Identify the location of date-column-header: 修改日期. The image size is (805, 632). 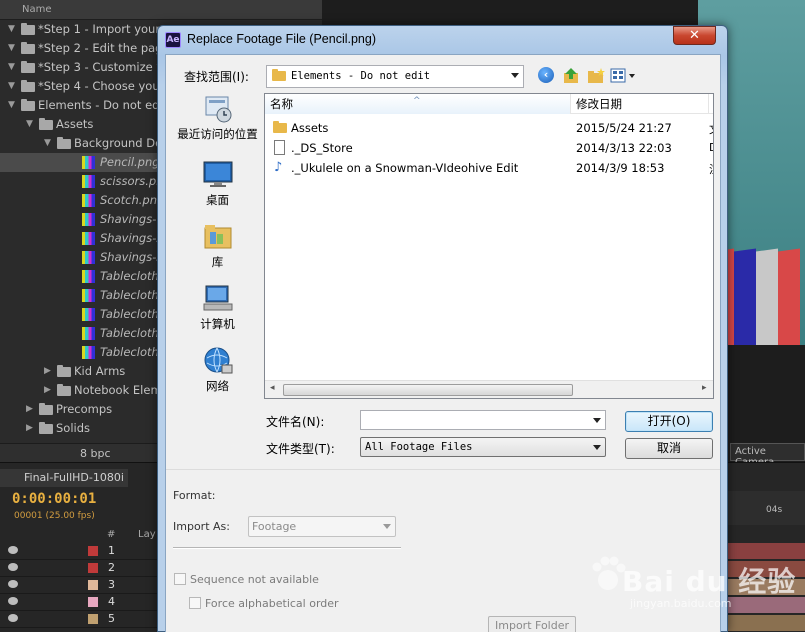
(640, 104).